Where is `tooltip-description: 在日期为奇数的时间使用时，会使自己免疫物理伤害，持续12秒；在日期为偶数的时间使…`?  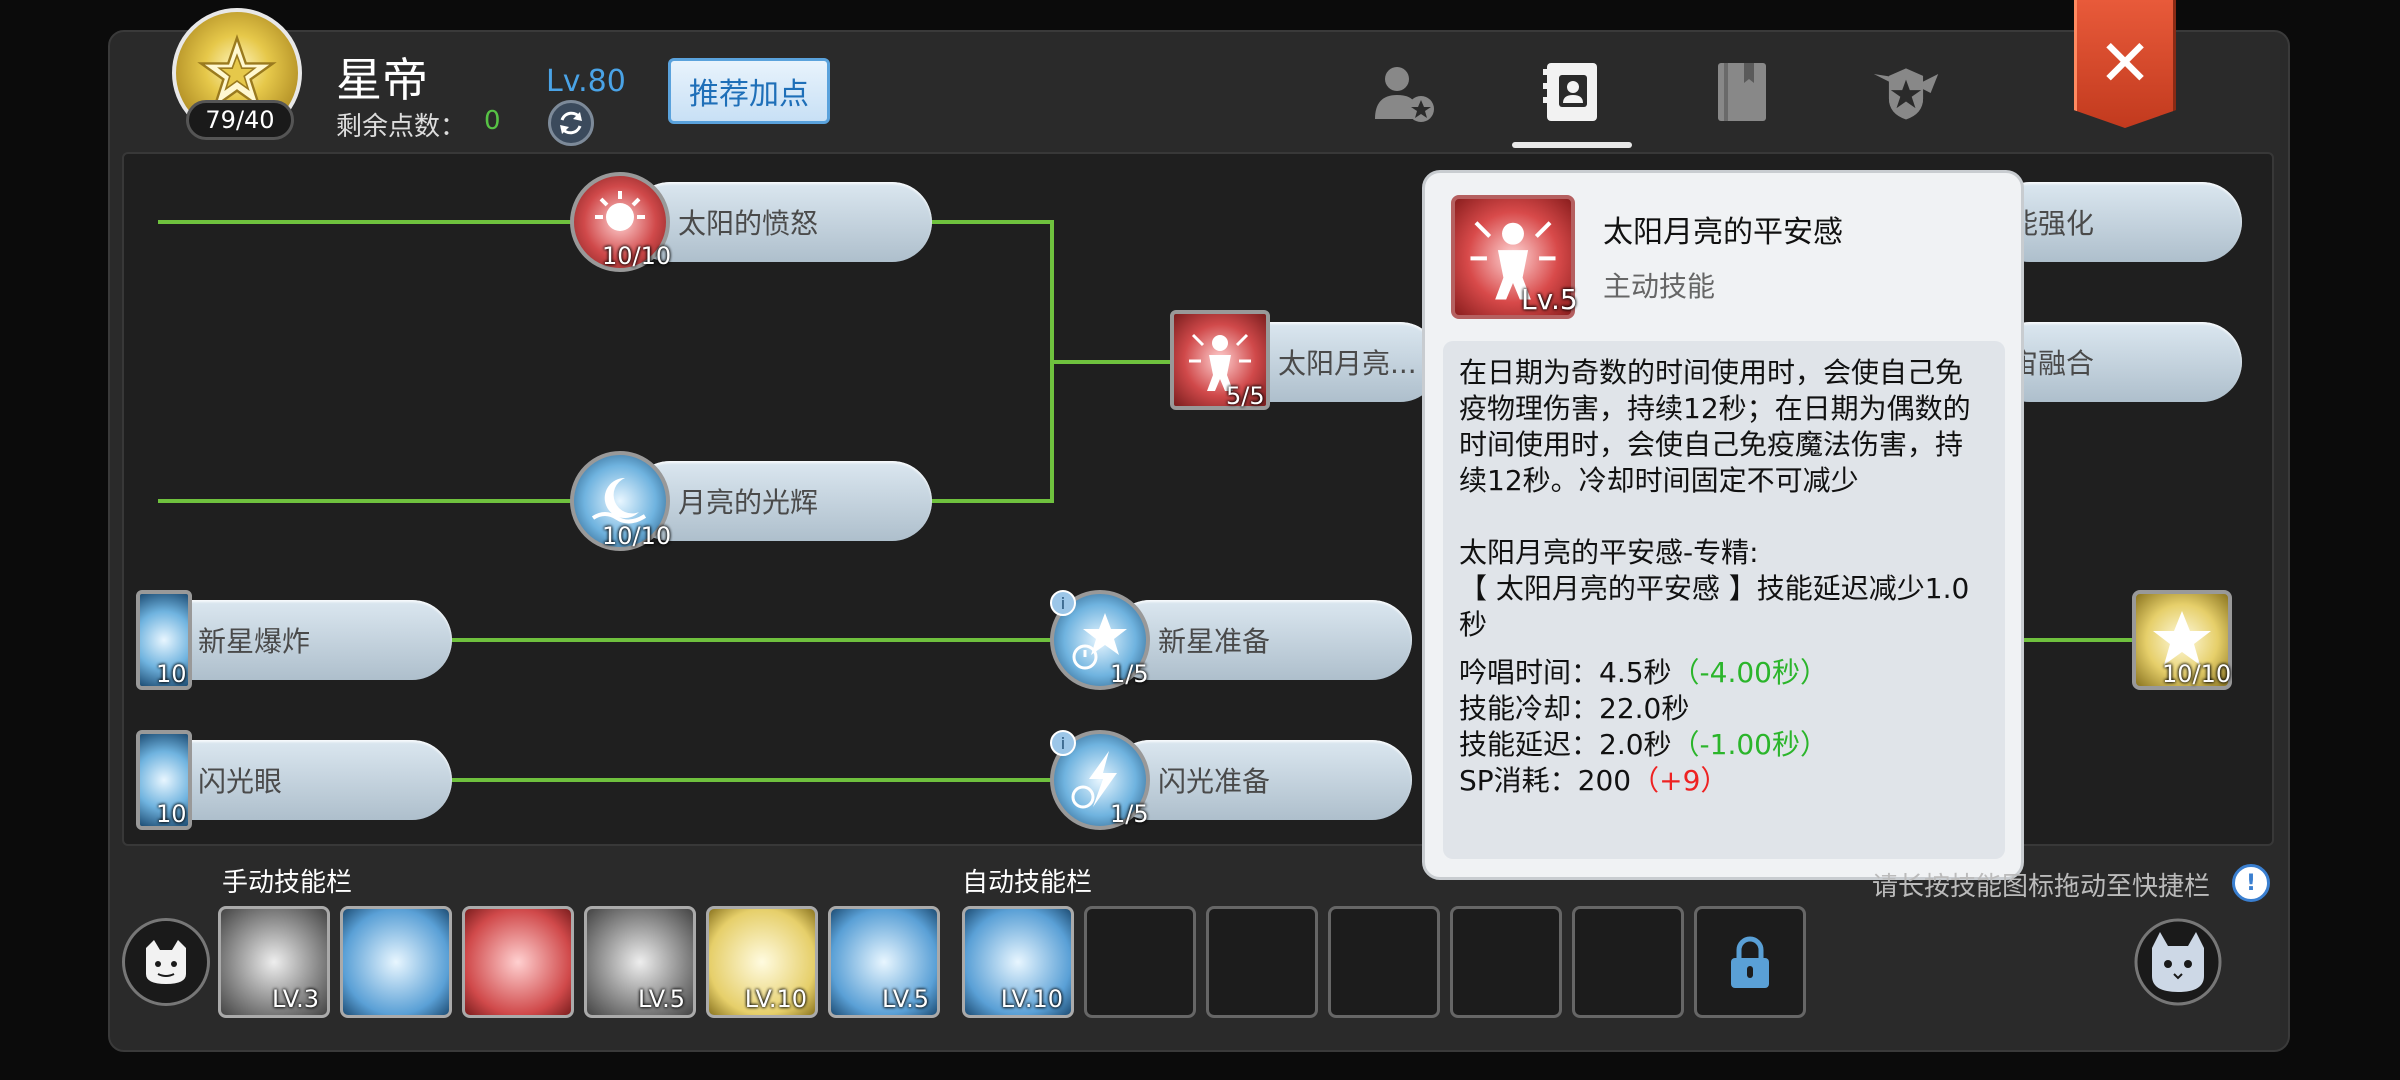 tooltip-description: 在日期为奇数的时间使用时，会使自己免疫物理伤害，持续12秒；在日期为偶数的时间使… is located at coordinates (1715, 426).